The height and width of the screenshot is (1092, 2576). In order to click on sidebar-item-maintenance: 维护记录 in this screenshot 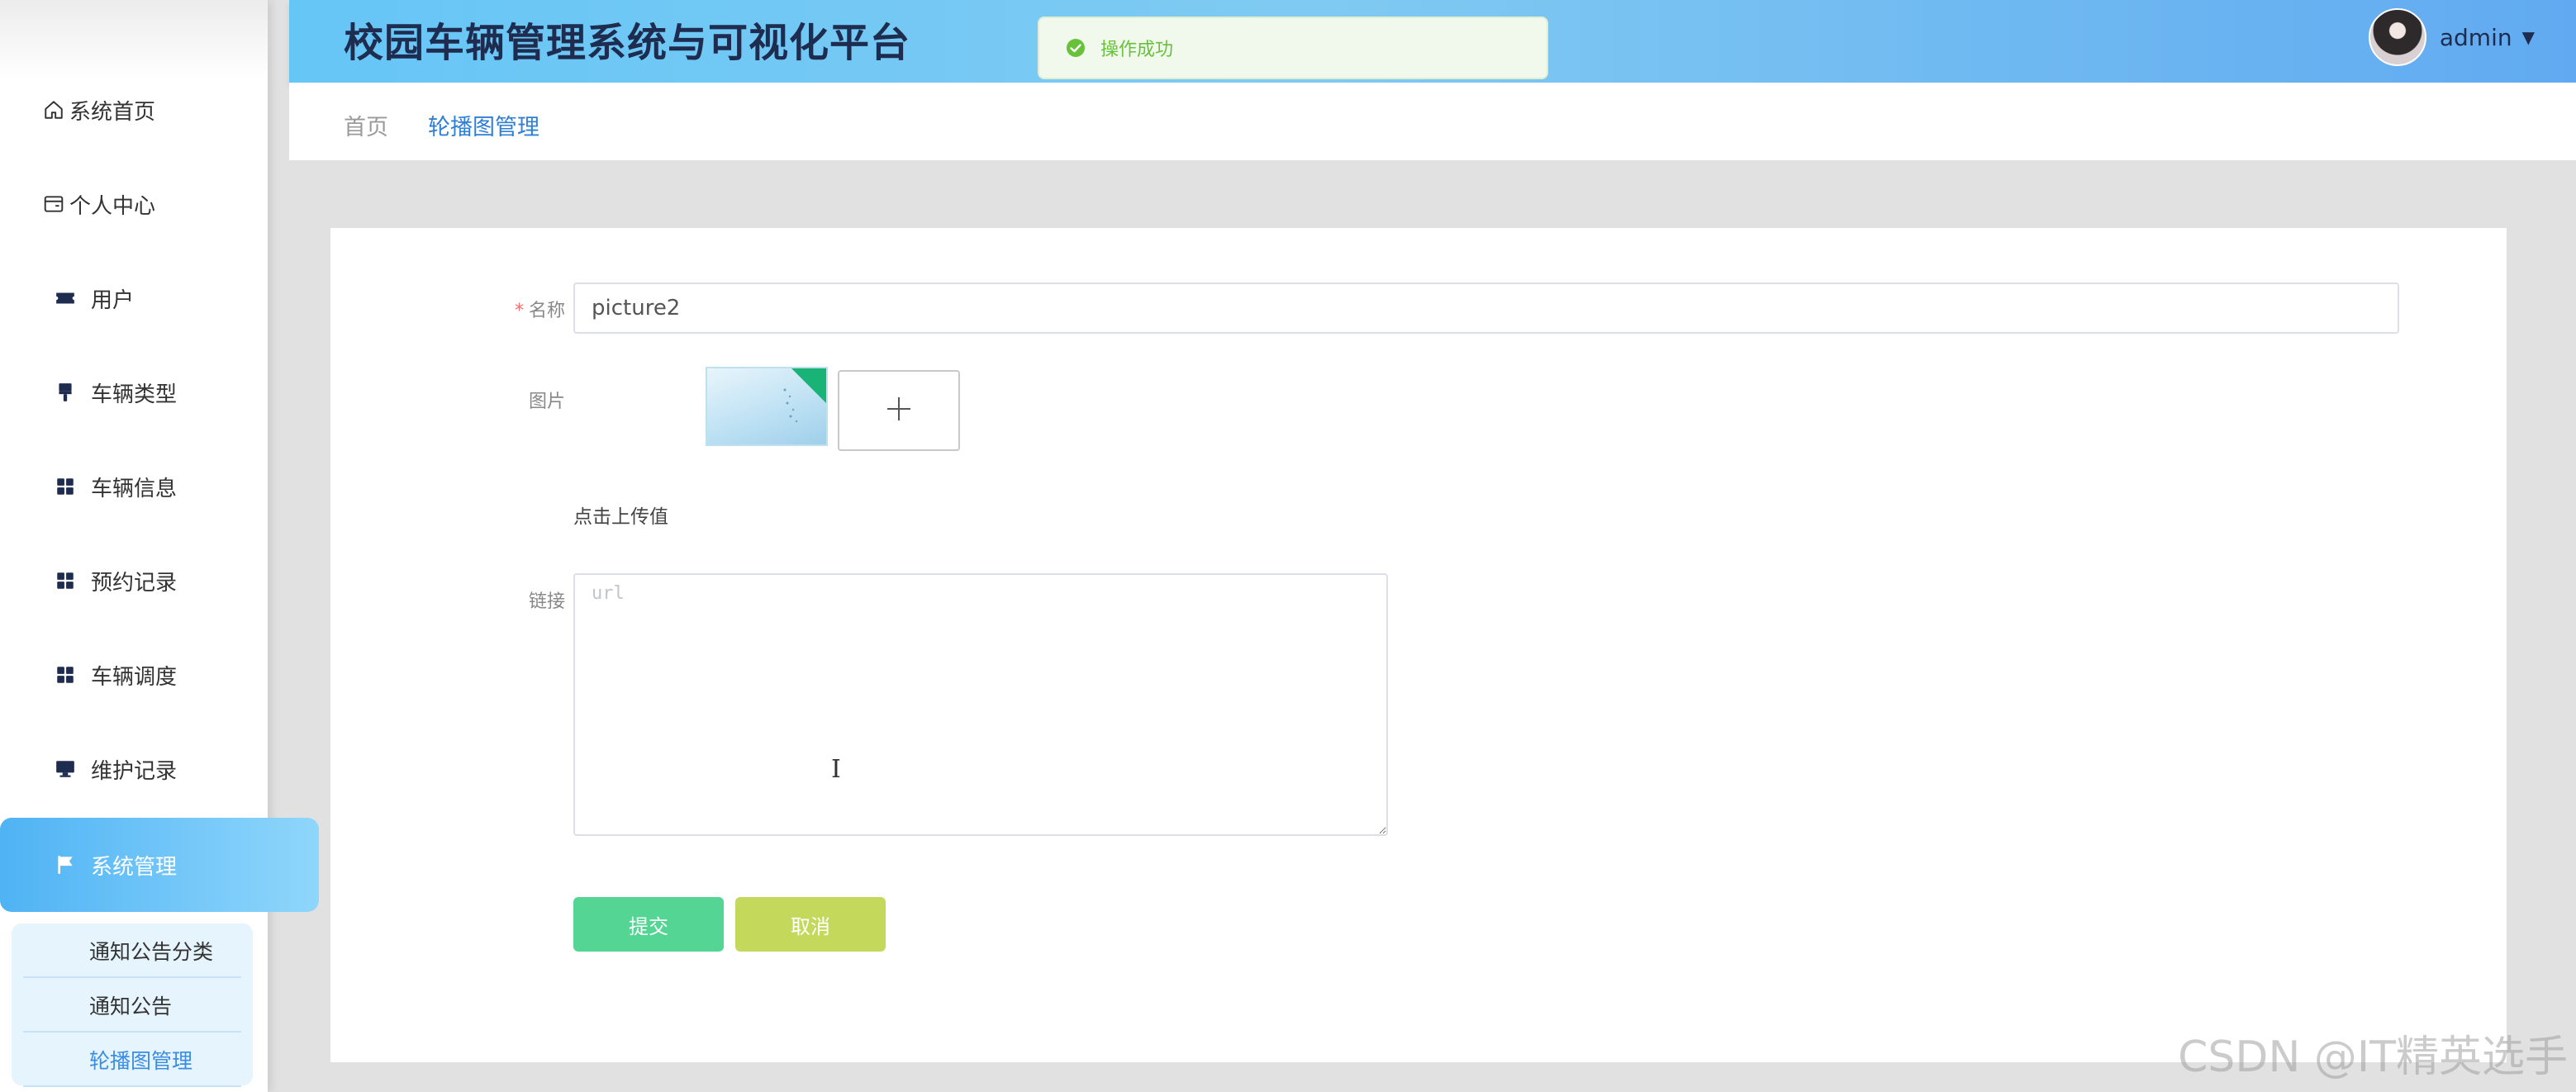, I will do `click(160, 769)`.